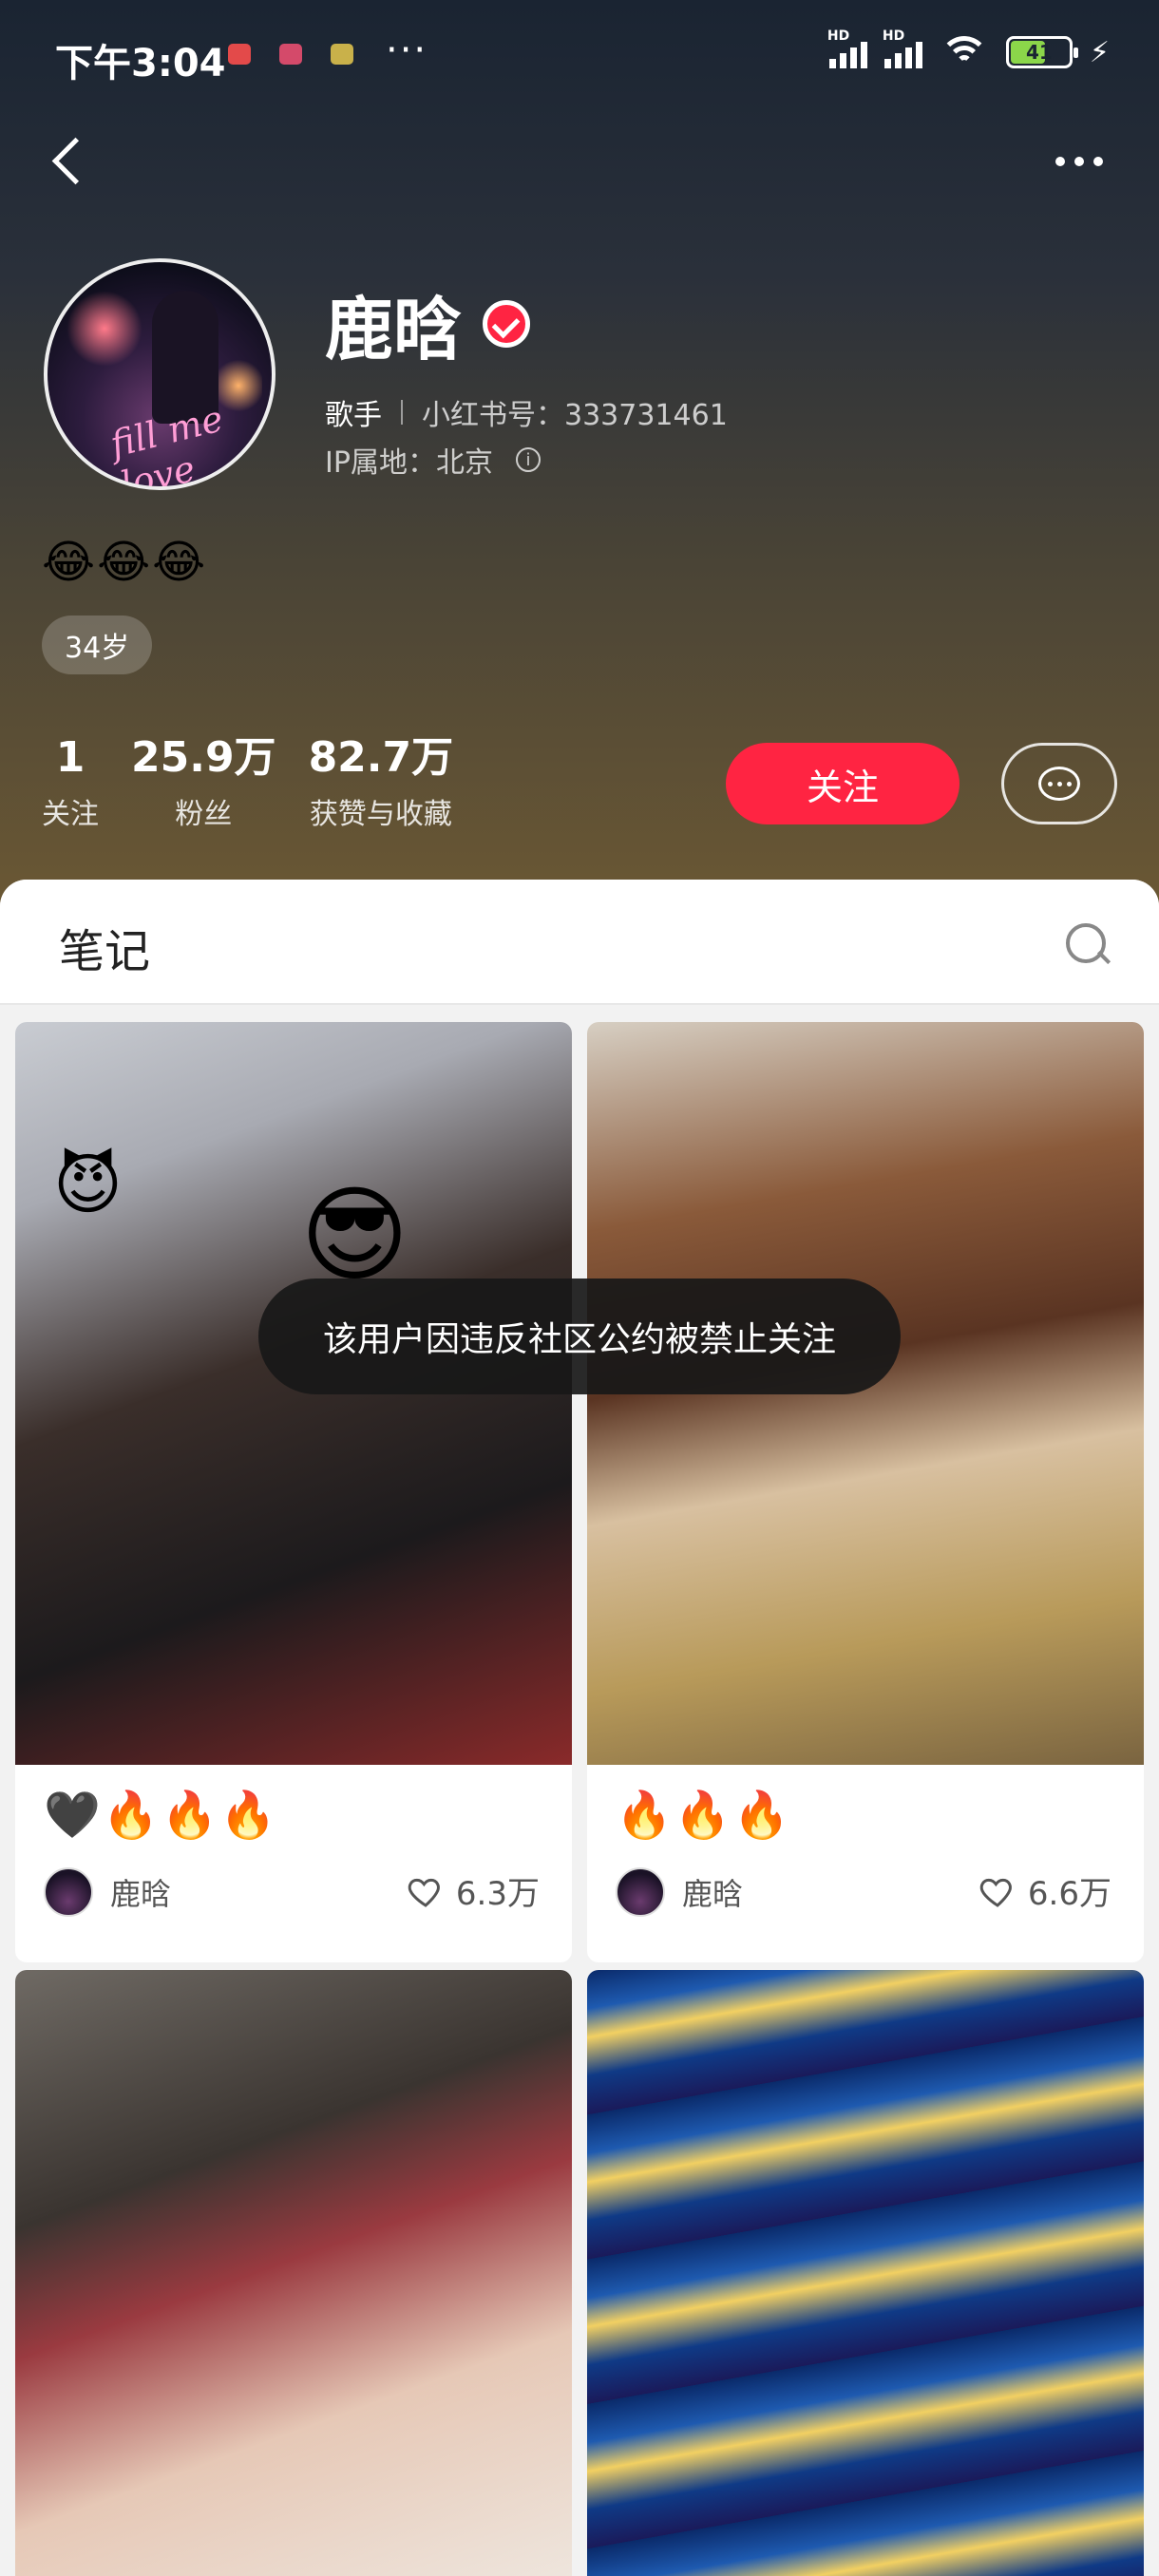 Image resolution: width=1159 pixels, height=2576 pixels. What do you see at coordinates (140, 63) in the screenshot?
I see `status-time: 下午3:04` at bounding box center [140, 63].